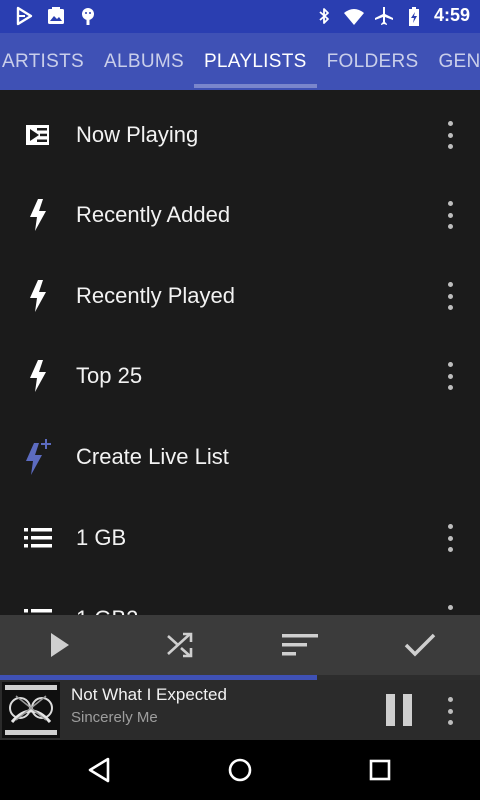 Image resolution: width=480 pixels, height=800 pixels. Describe the element at coordinates (101, 537) in the screenshot. I see `playlist-label: 1 GB` at that location.